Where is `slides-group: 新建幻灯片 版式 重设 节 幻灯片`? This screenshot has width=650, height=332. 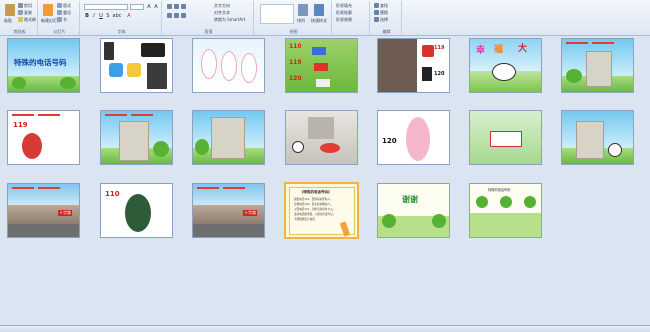 slides-group: 新建幻灯片 版式 重设 节 幻灯片 is located at coordinates (60, 18).